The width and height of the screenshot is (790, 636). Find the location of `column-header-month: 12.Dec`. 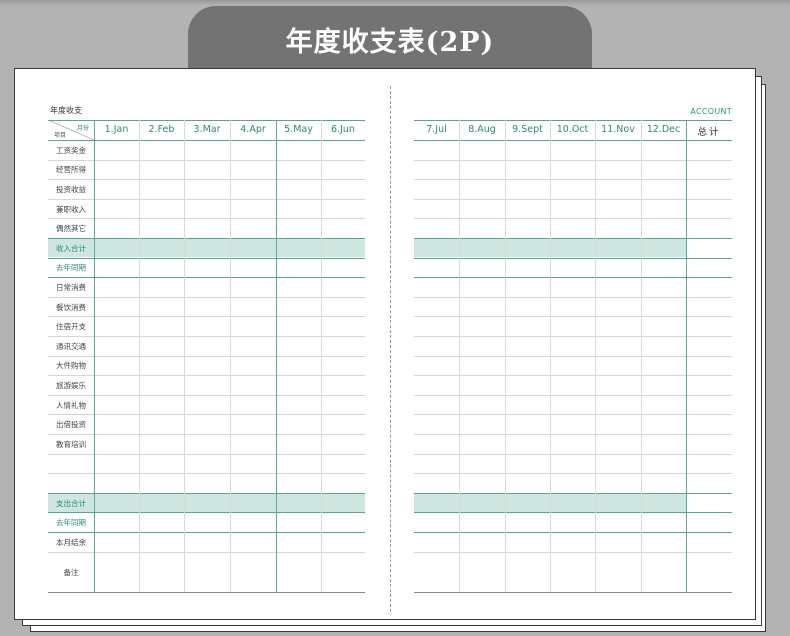

column-header-month: 12.Dec is located at coordinates (663, 129).